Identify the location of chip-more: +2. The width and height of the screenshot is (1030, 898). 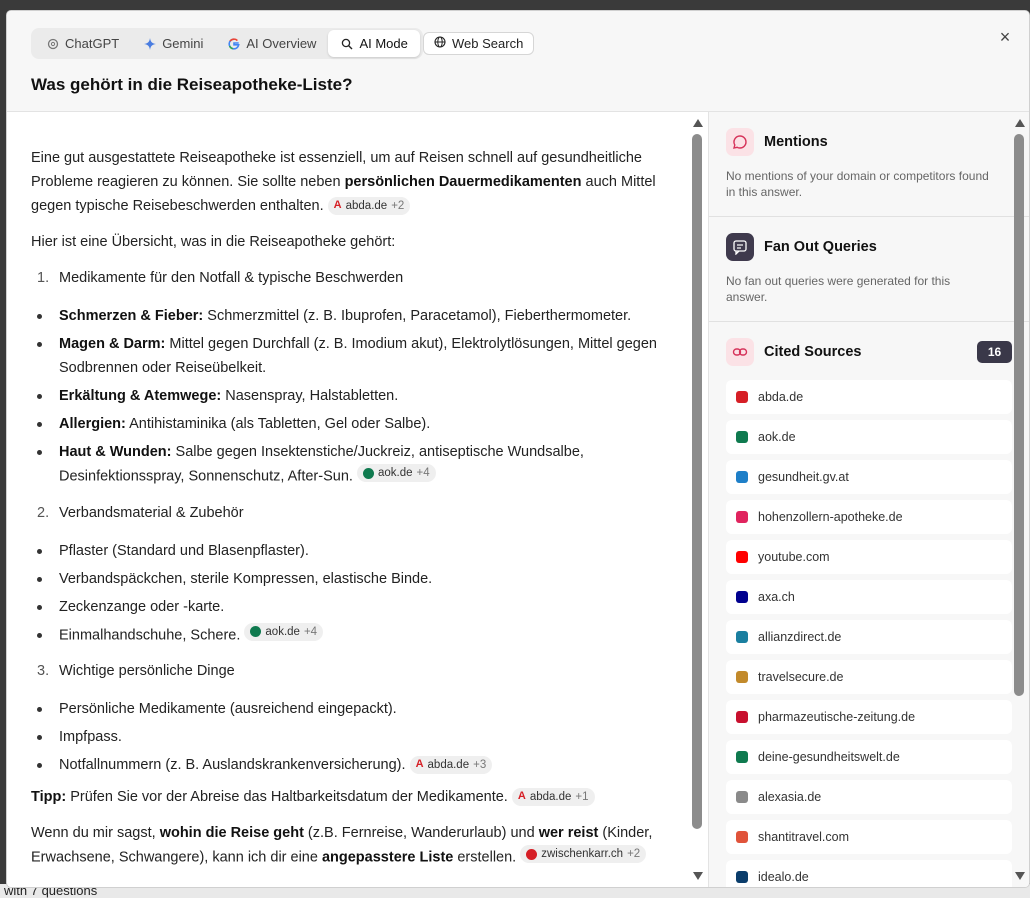
(634, 854).